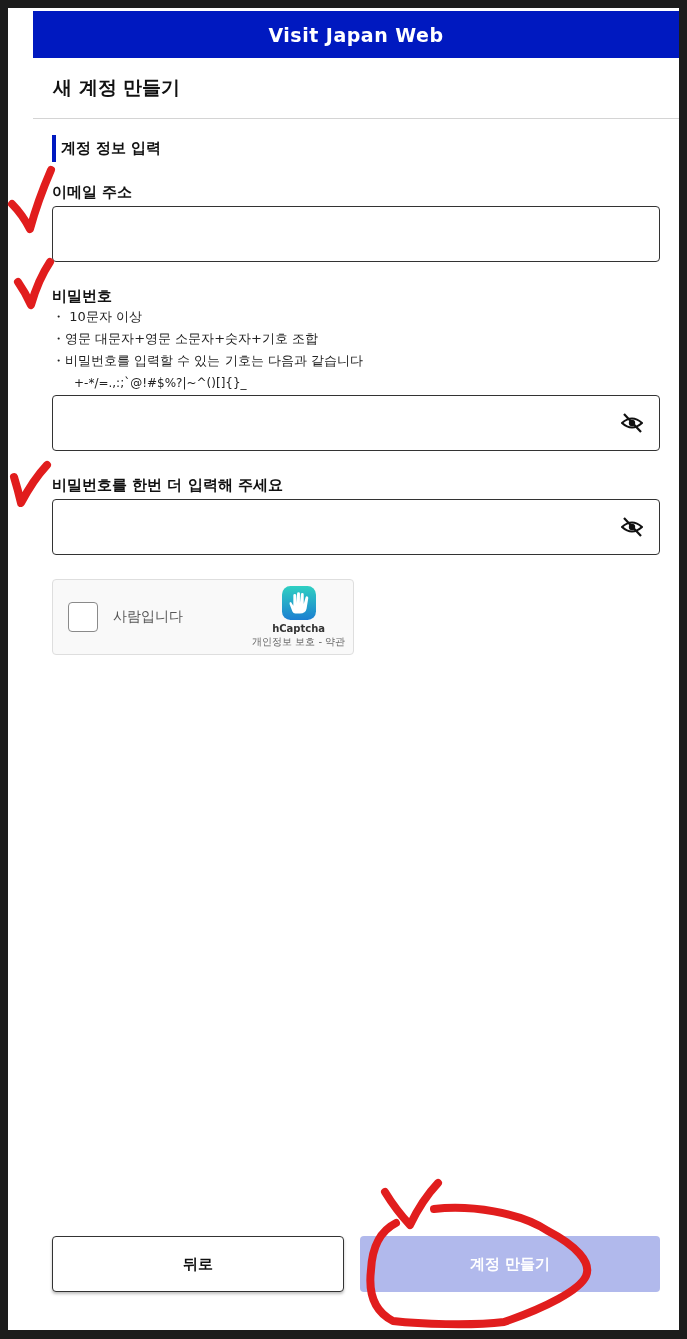 This screenshot has width=687, height=1339. Describe the element at coordinates (185, 339) in the screenshot. I see `hint-text: ・영문 대문자+영문 소문자+숫자+기호 조합` at that location.